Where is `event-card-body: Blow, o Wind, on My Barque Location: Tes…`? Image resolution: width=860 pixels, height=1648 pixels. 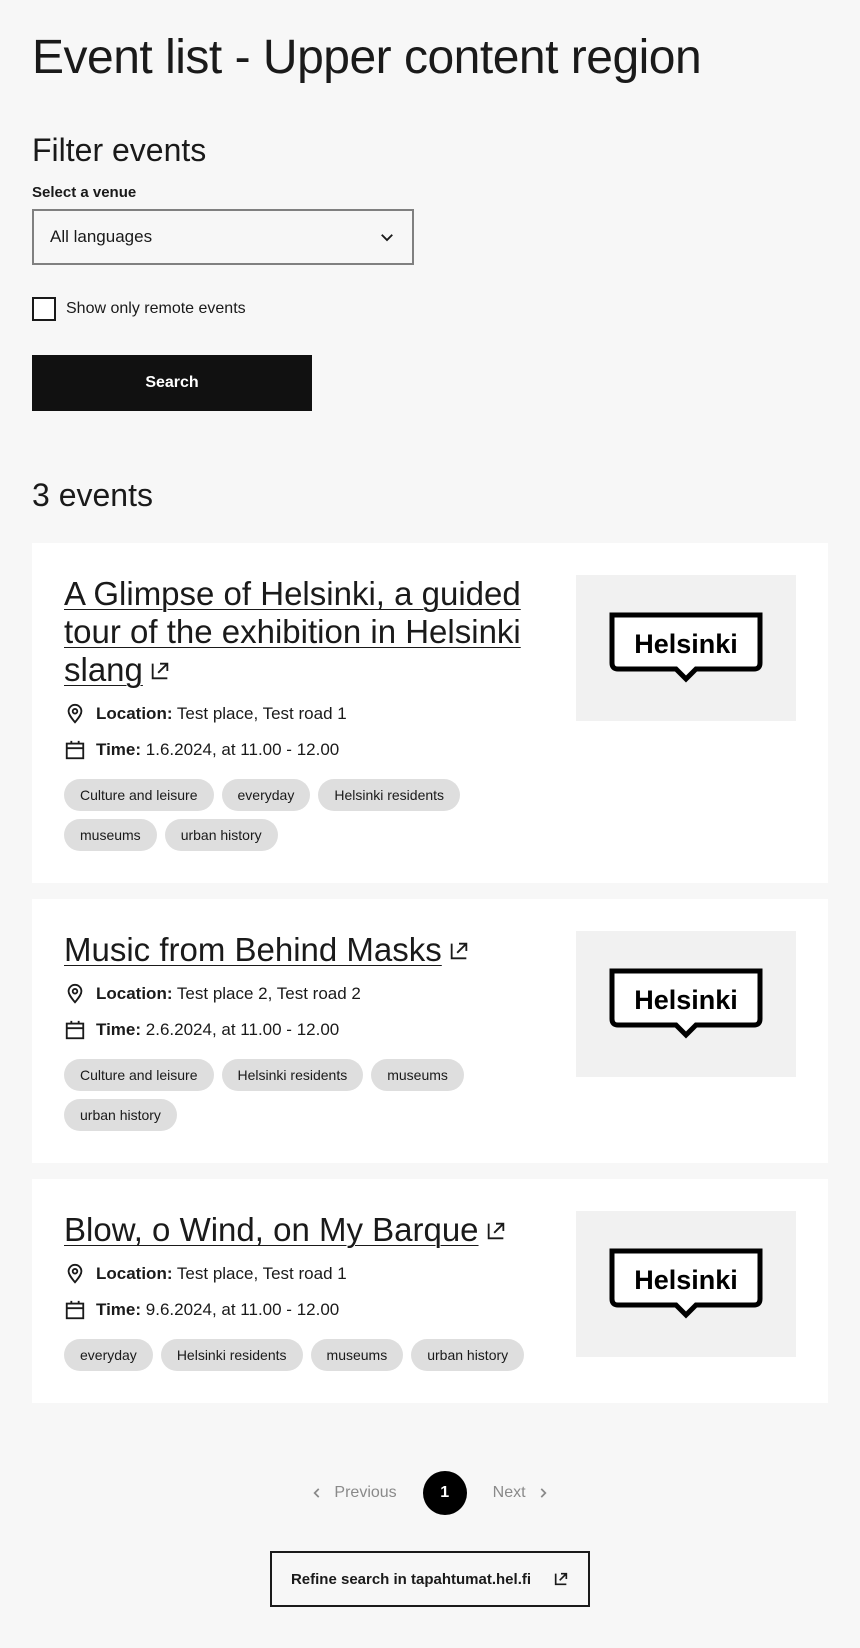
event-card-body: Blow, o Wind, on My Barque Location: Tes… is located at coordinates (304, 1291).